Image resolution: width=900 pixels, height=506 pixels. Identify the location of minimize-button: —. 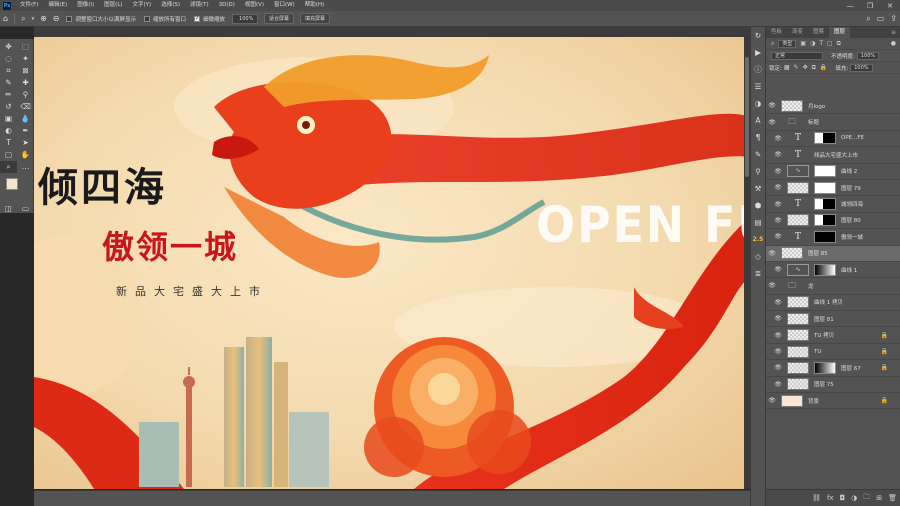
(850, 6).